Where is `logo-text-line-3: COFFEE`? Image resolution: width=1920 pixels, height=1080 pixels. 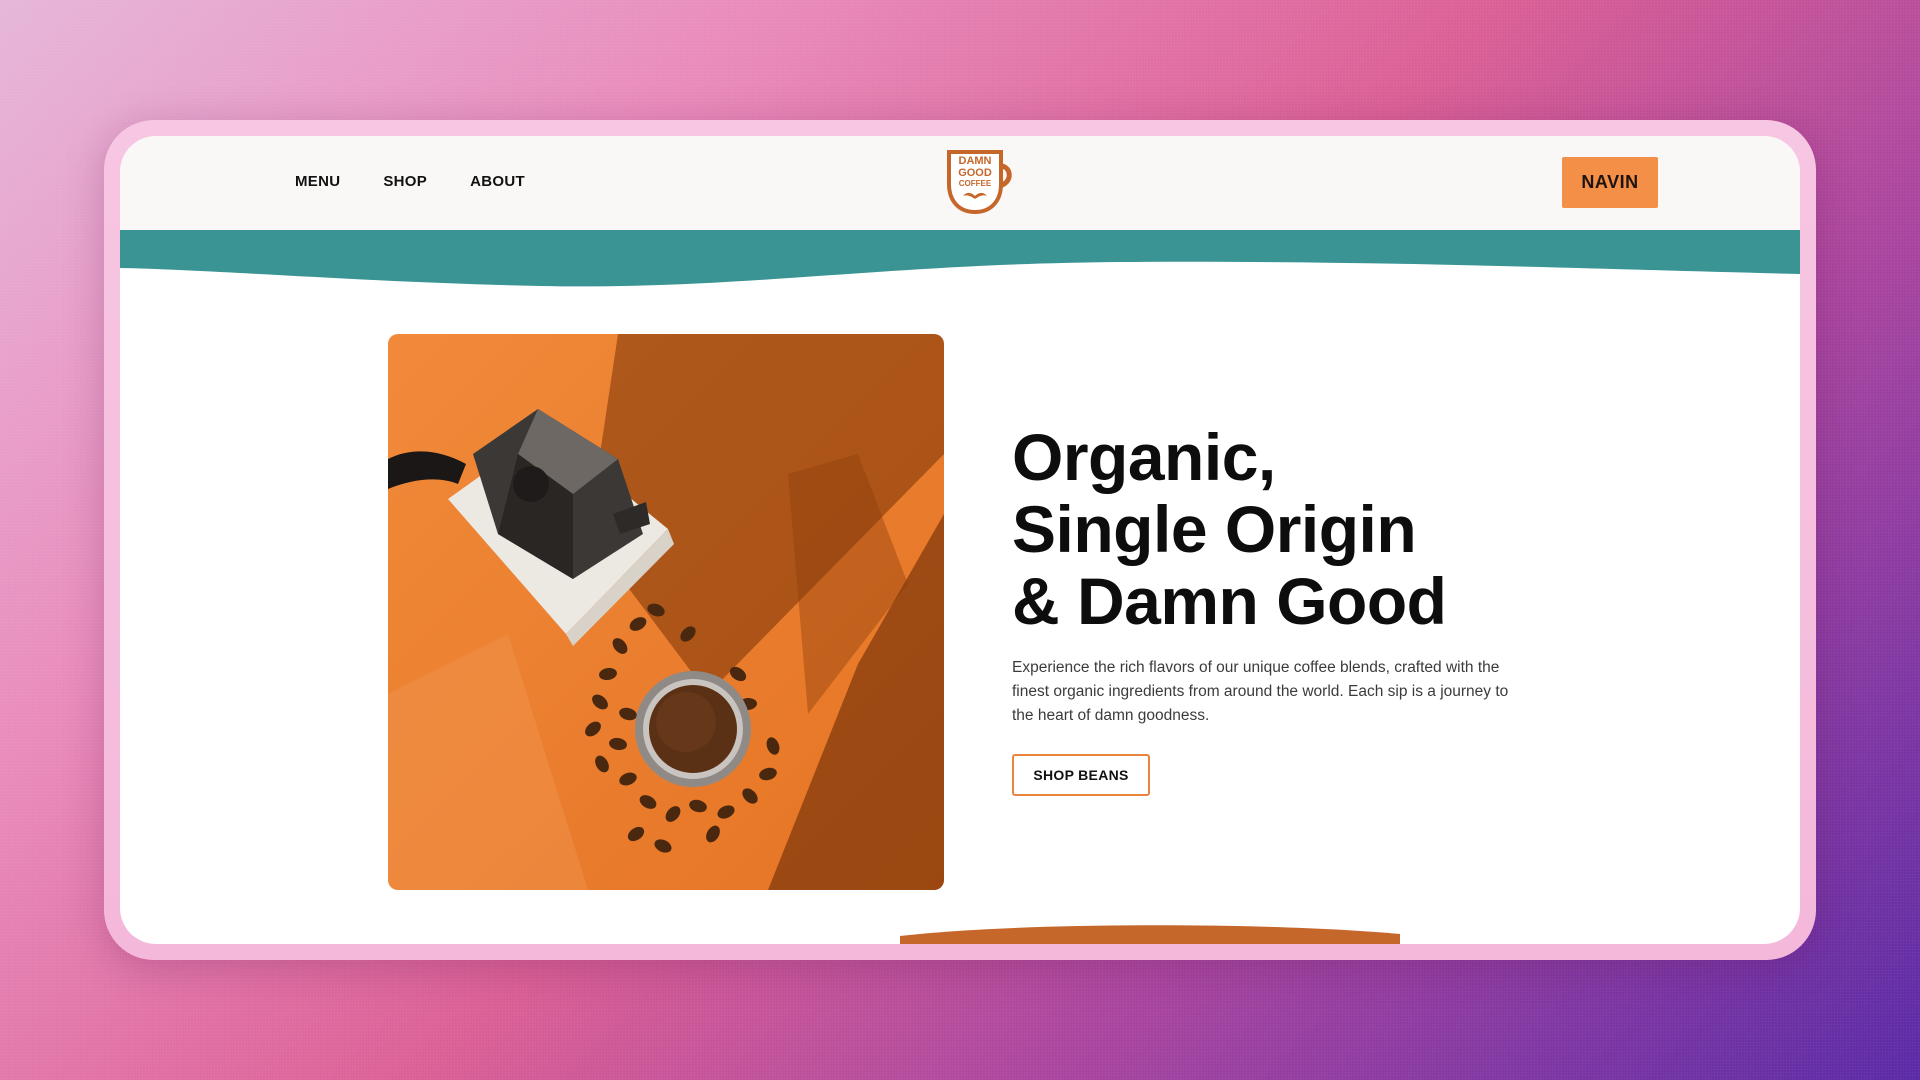 logo-text-line-3: COFFEE is located at coordinates (975, 183).